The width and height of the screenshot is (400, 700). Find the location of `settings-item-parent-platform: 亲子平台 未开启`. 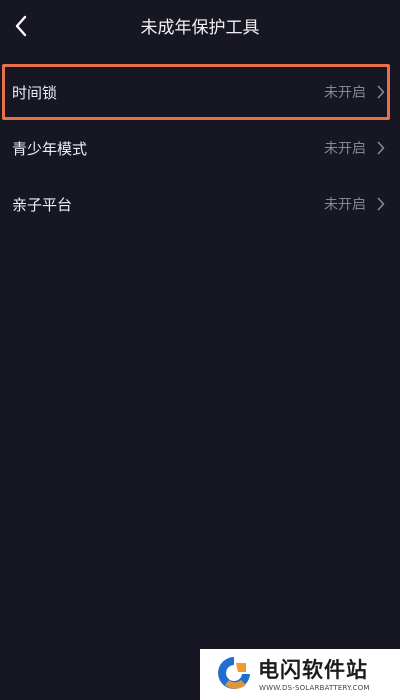

settings-item-parent-platform: 亲子平台 未开启 is located at coordinates (200, 204).